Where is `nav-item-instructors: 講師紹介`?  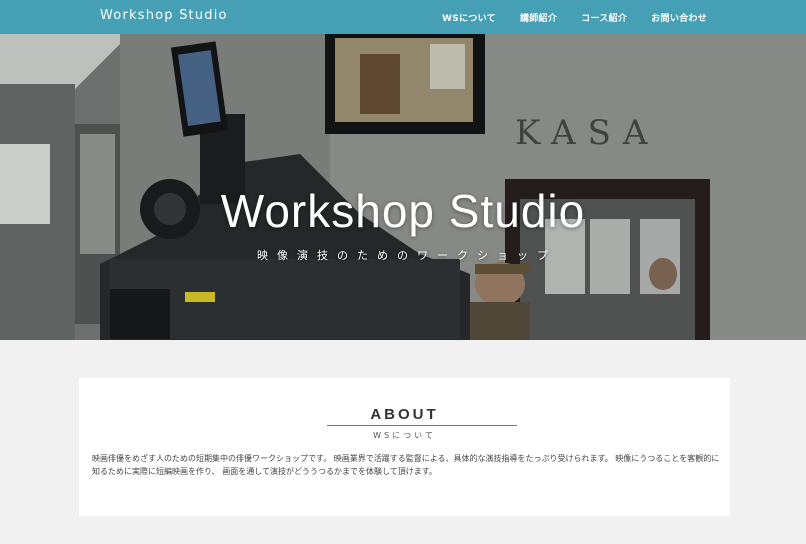 nav-item-instructors: 講師紹介 is located at coordinates (538, 17).